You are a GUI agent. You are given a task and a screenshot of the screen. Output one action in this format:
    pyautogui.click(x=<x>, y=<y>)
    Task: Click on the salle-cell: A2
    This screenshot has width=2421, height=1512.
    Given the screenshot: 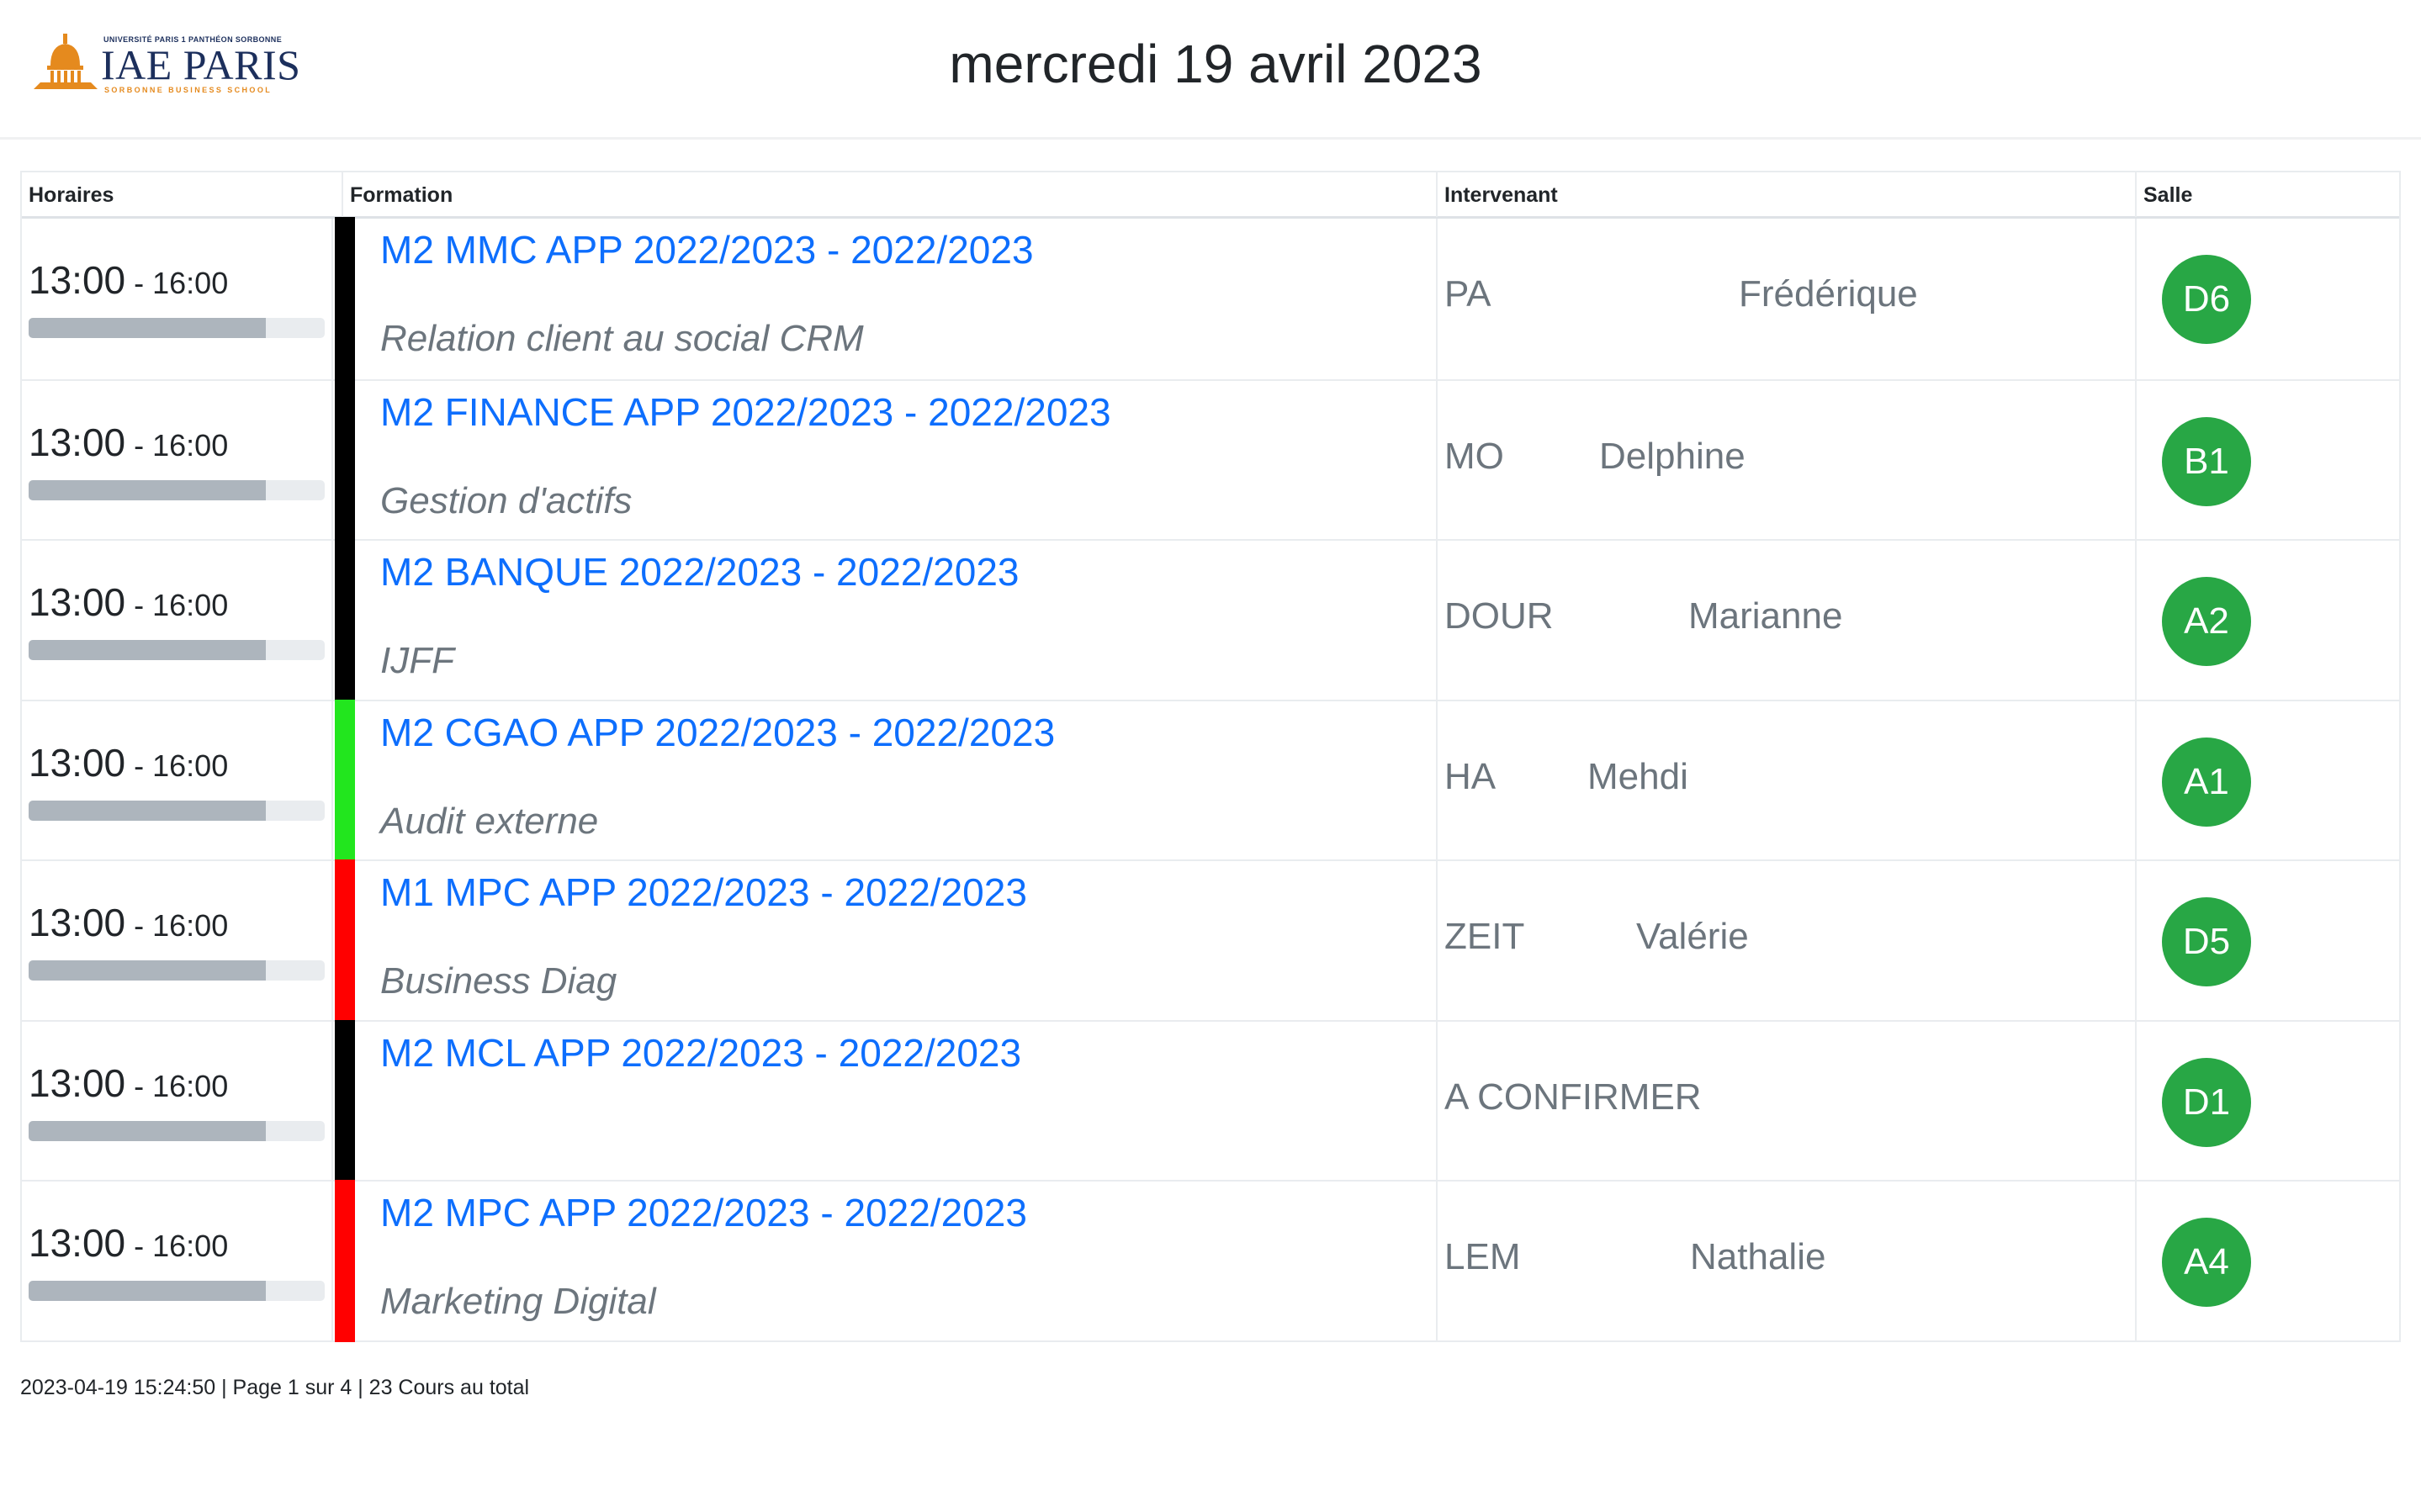 What is the action you would take?
    pyautogui.click(x=2269, y=620)
    